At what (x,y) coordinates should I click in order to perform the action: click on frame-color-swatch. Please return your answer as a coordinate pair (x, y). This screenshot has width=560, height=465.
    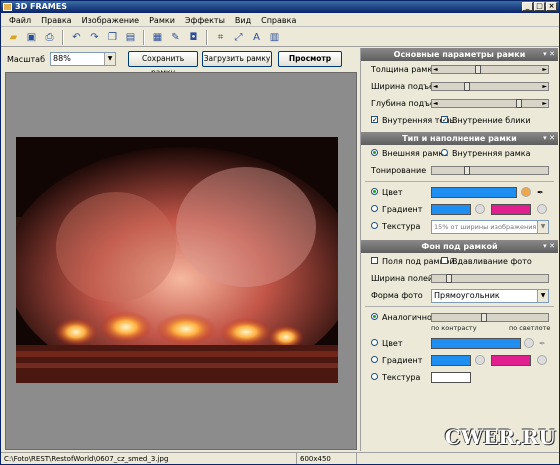
    Looking at the image, I should click on (474, 192).